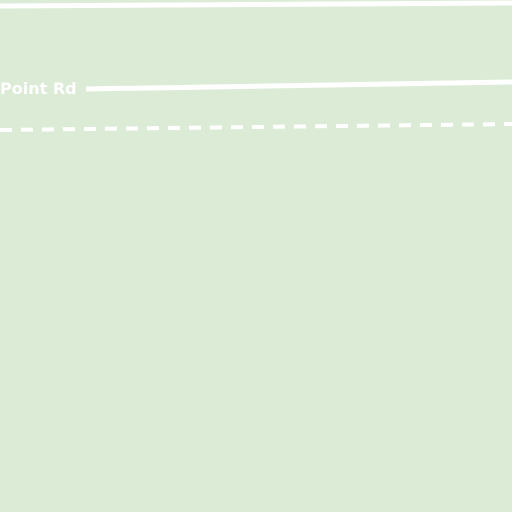 This screenshot has height=512, width=512. I want to click on dashed-path, so click(256, 127).